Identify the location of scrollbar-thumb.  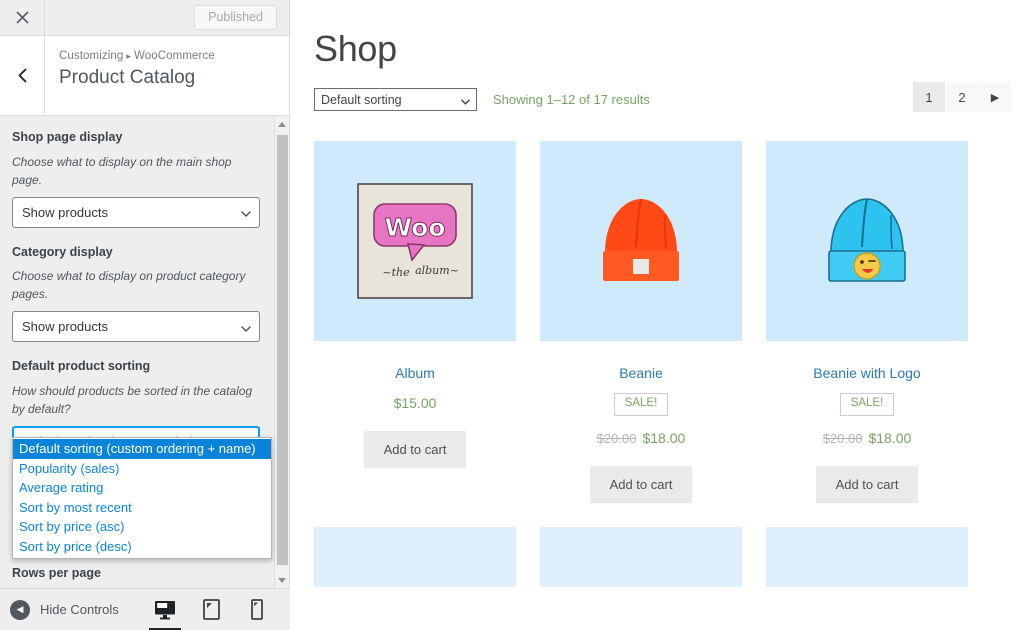
(282, 350).